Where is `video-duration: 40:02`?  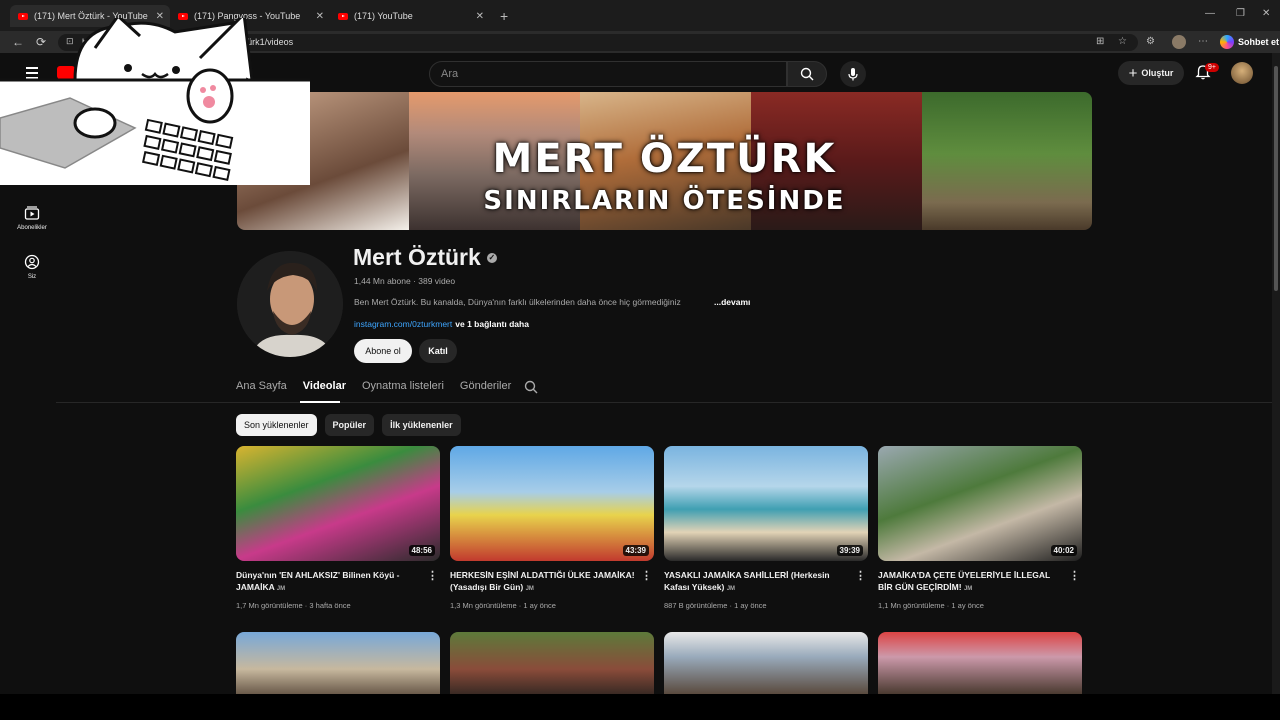 video-duration: 40:02 is located at coordinates (1063, 550).